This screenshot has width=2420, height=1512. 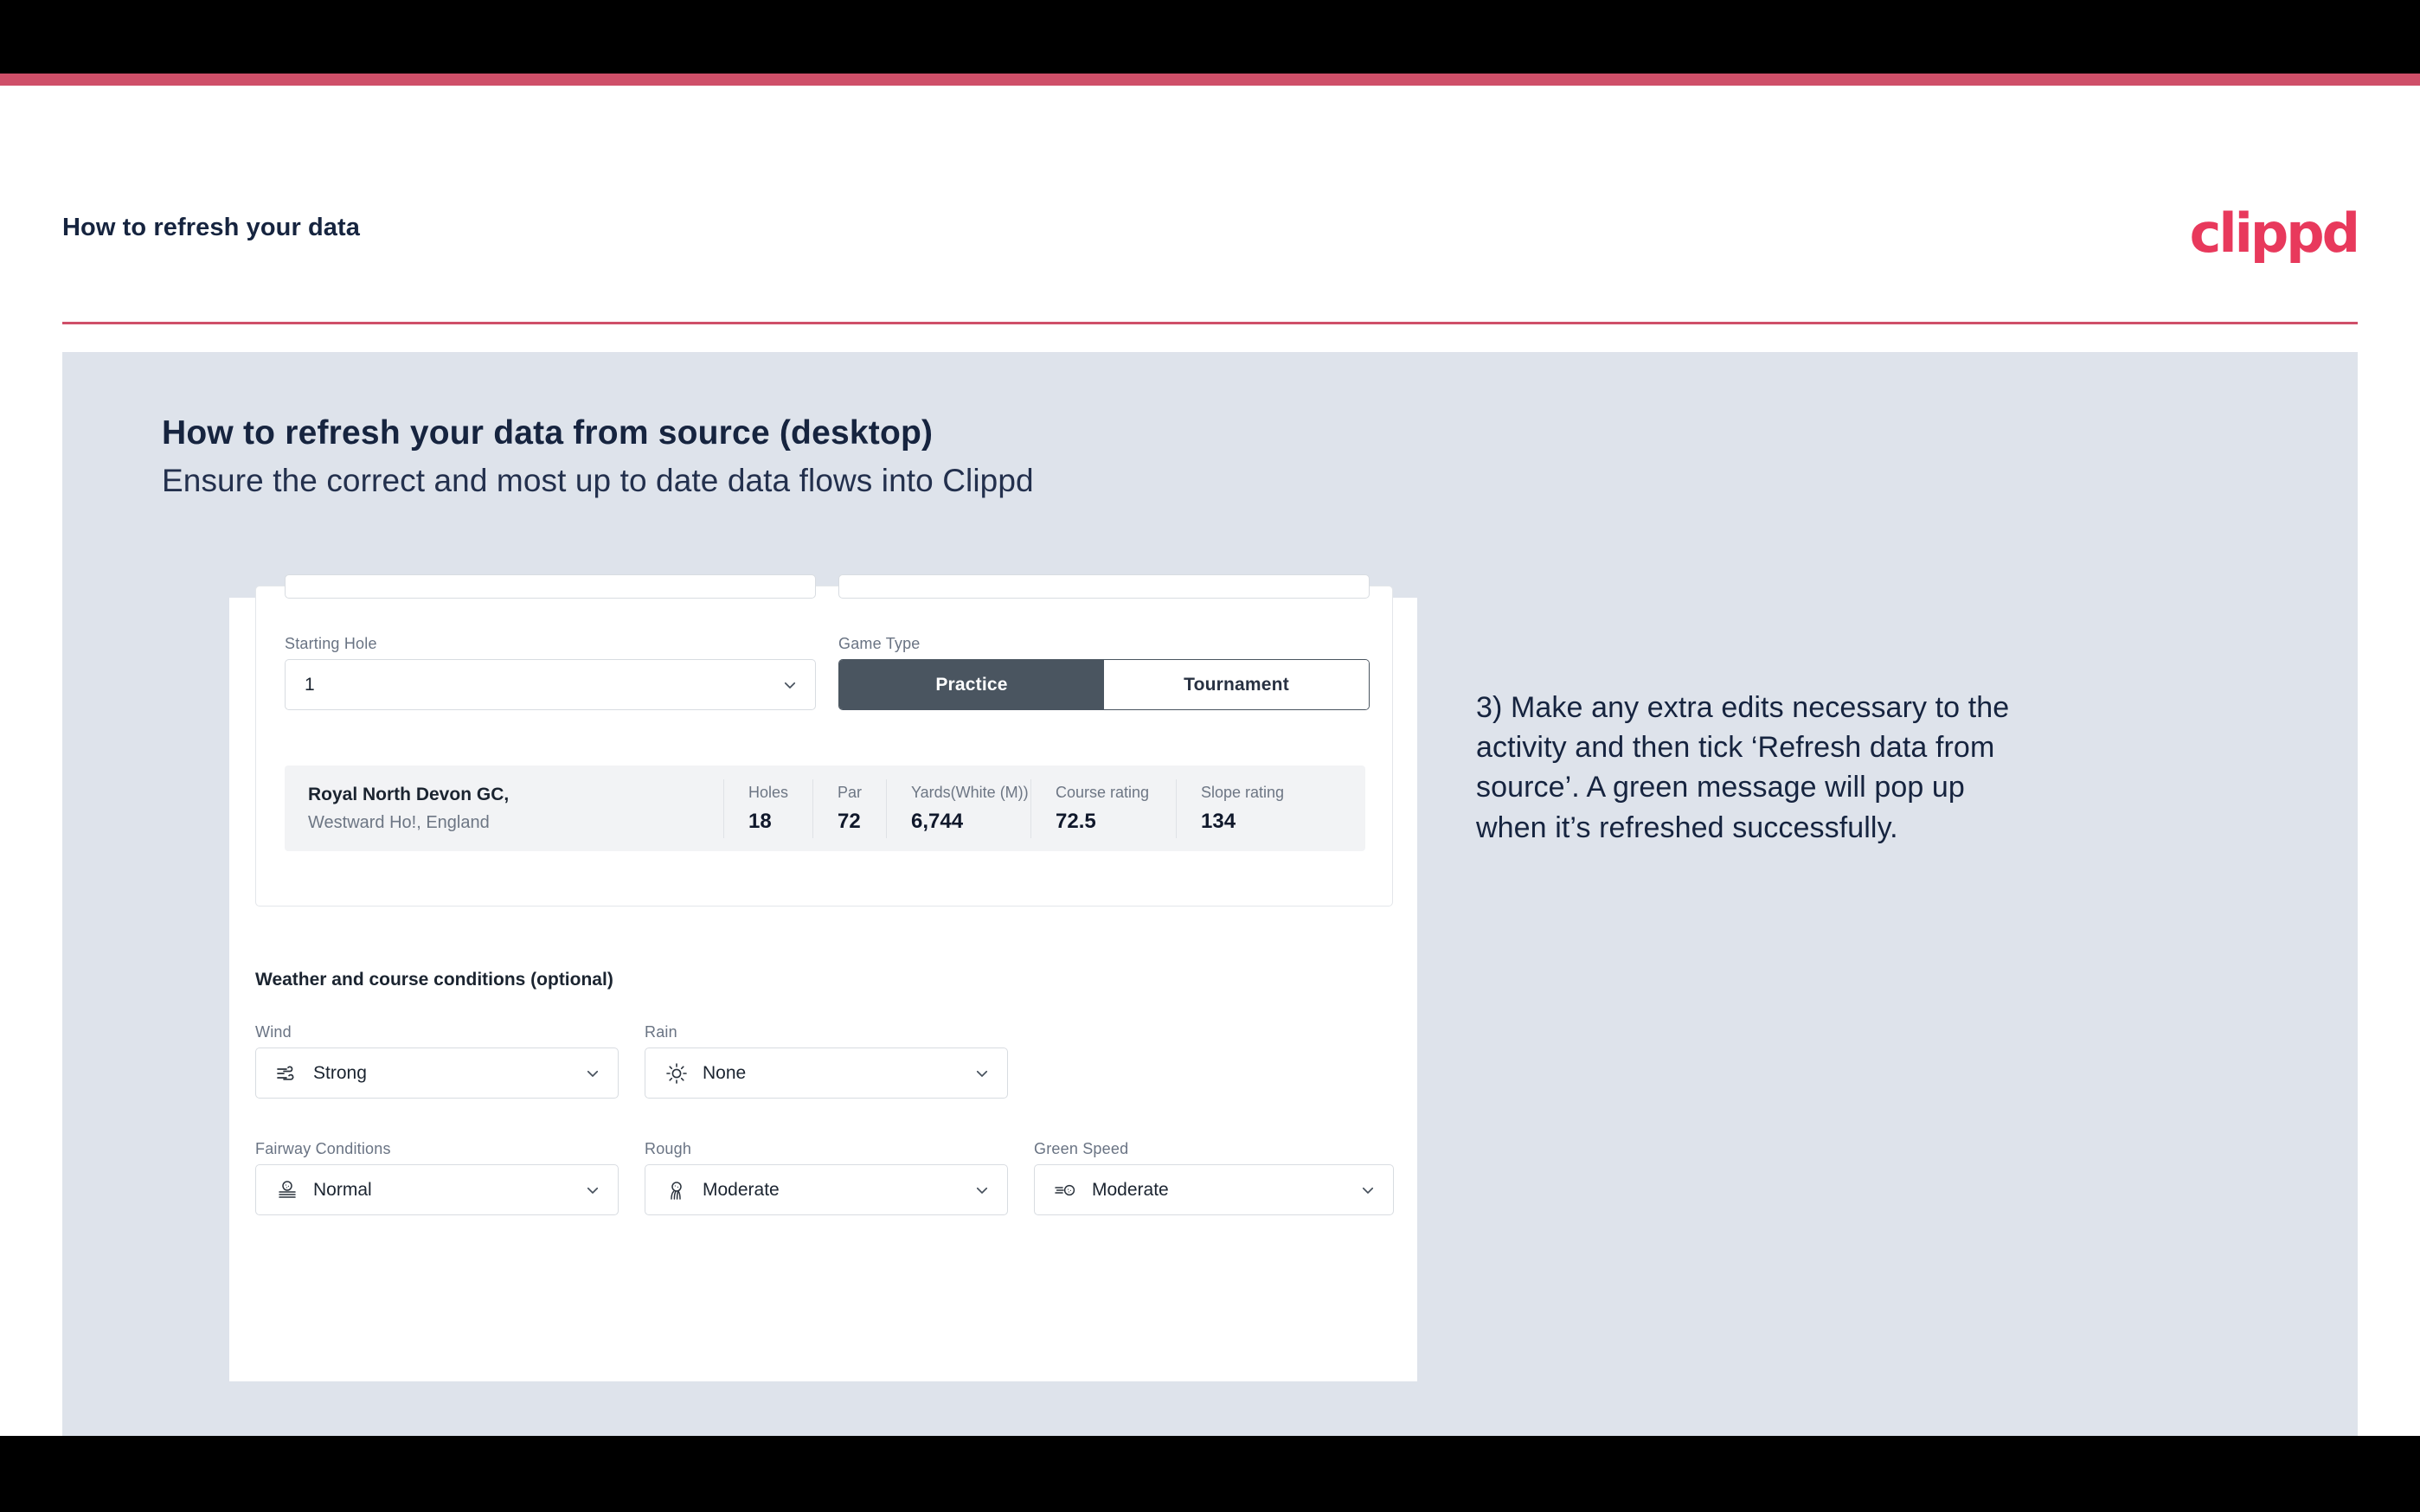 What do you see at coordinates (310, 684) in the screenshot?
I see `starting-hole-value: 1` at bounding box center [310, 684].